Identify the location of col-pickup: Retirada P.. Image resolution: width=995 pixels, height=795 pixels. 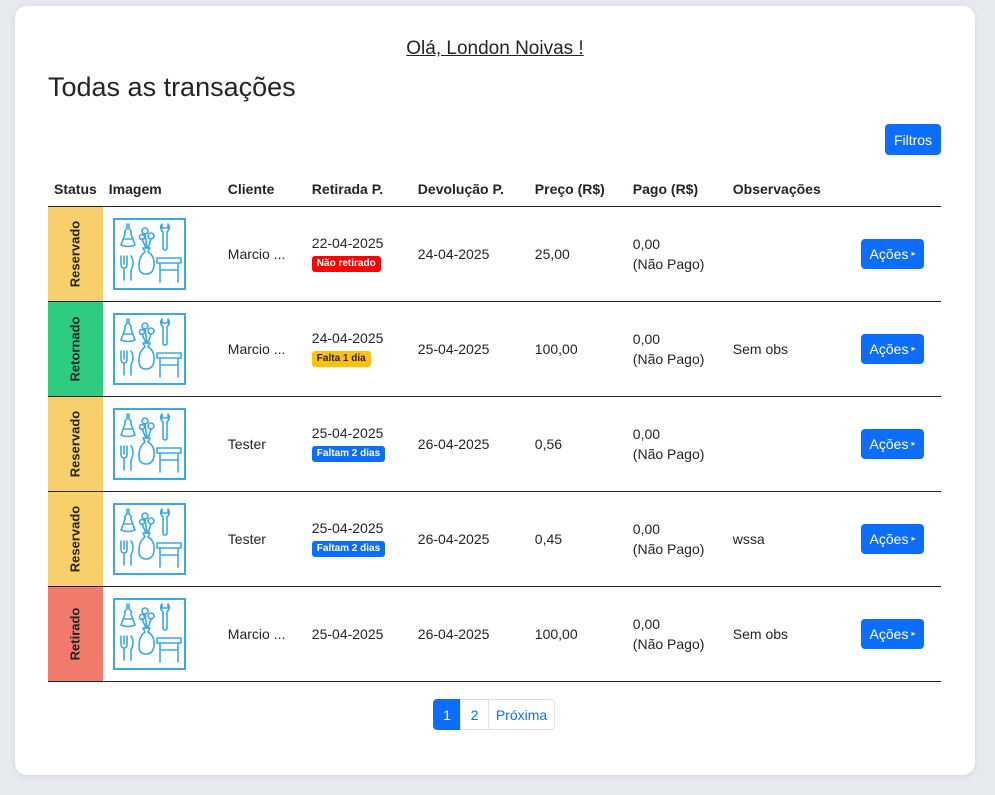
(358, 190).